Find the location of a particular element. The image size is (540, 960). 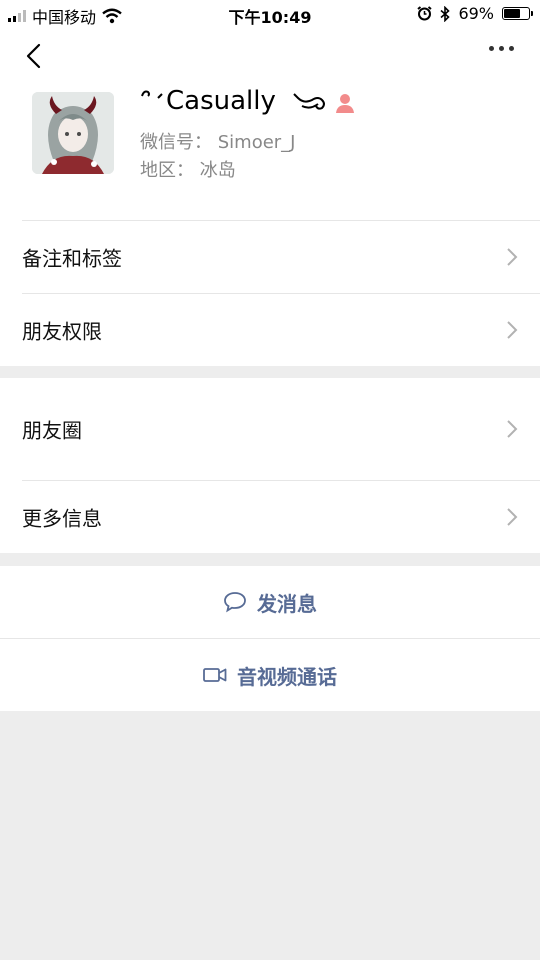

profile-name: Casually is located at coordinates (236, 101).